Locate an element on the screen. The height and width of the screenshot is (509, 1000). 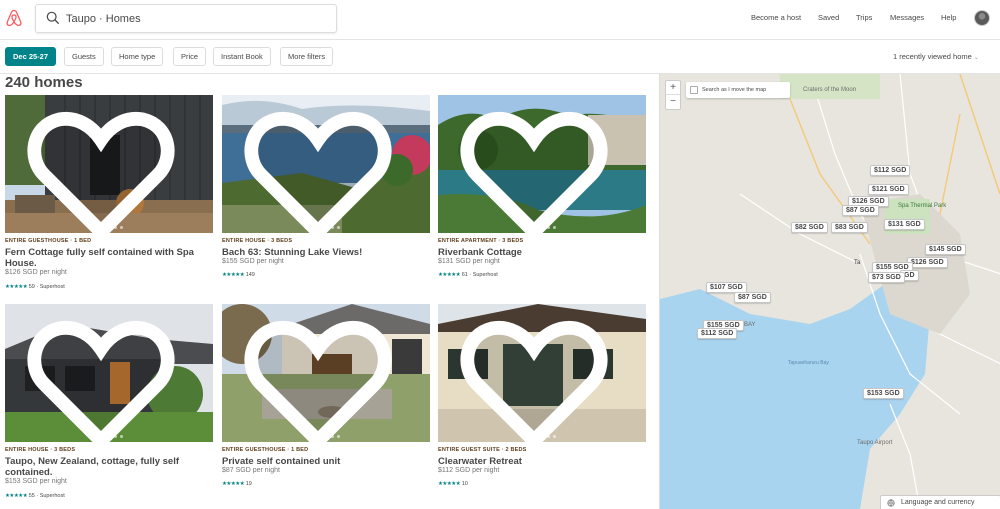
map-label-bay: Tapuaeharuru Bay is located at coordinates (808, 363).